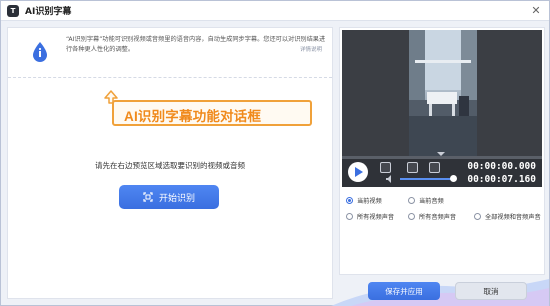 Image resolution: width=550 pixels, height=306 pixels. I want to click on video-thumbnail, so click(443, 93).